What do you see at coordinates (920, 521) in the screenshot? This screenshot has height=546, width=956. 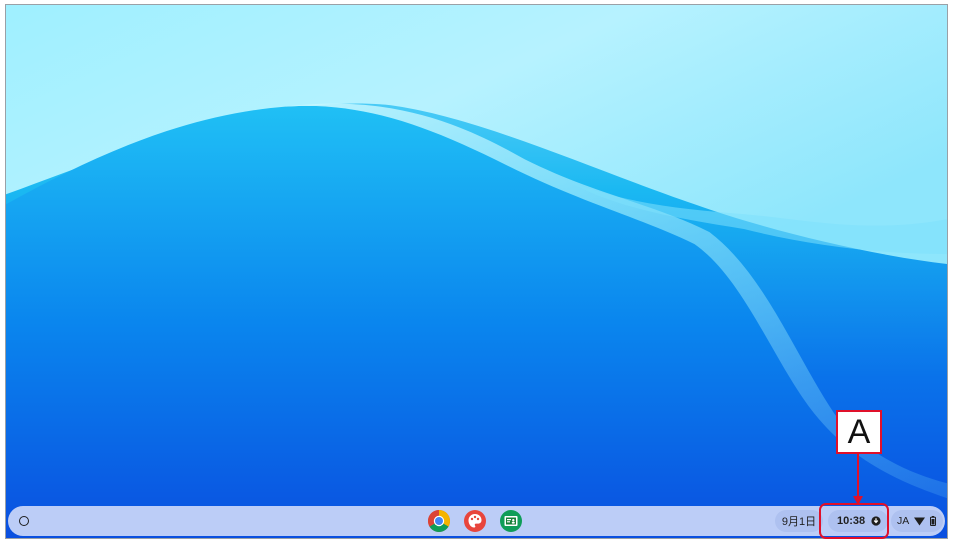 I see `wifi-icon` at bounding box center [920, 521].